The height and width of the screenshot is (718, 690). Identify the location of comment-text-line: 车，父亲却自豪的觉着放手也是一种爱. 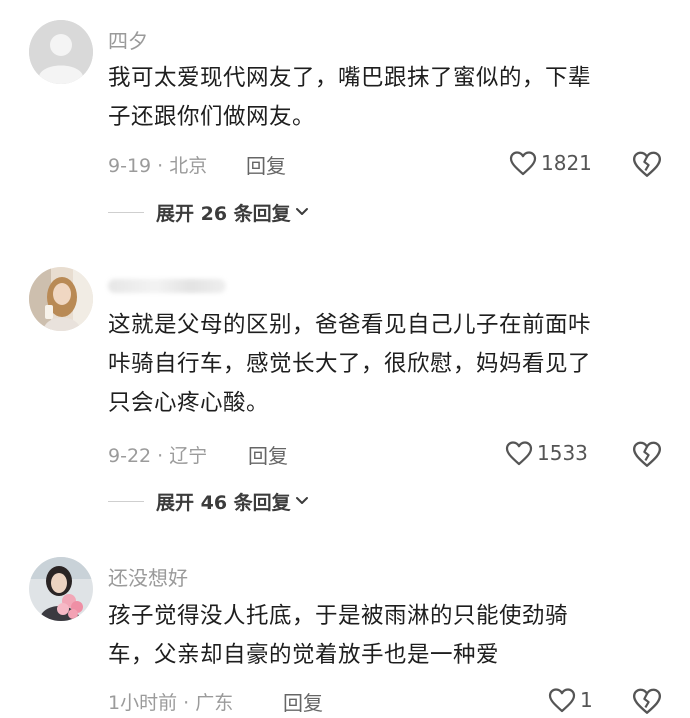
(304, 655).